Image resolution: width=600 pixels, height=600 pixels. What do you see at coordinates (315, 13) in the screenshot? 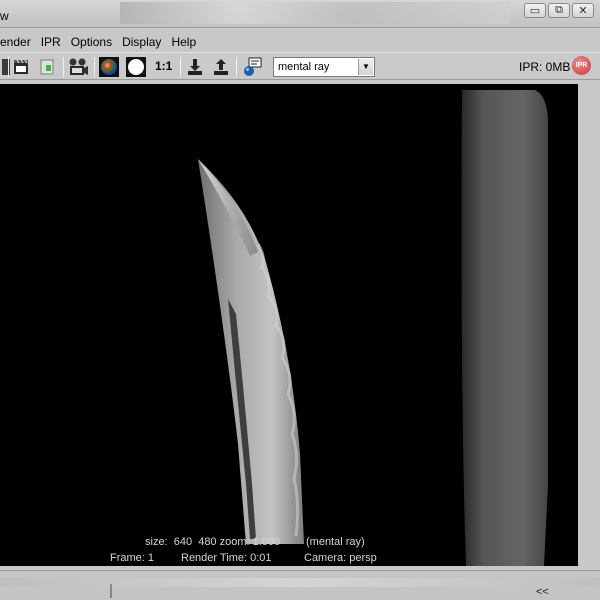
I see `background-window-strip` at bounding box center [315, 13].